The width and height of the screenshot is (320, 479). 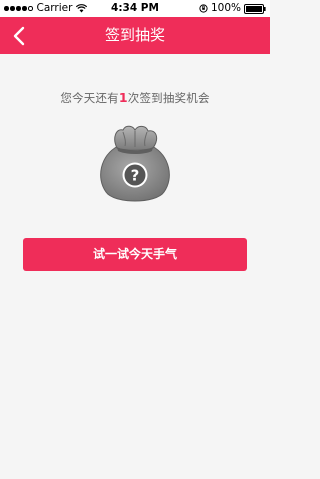 I want to click on battery-label: 100%, so click(x=225, y=8).